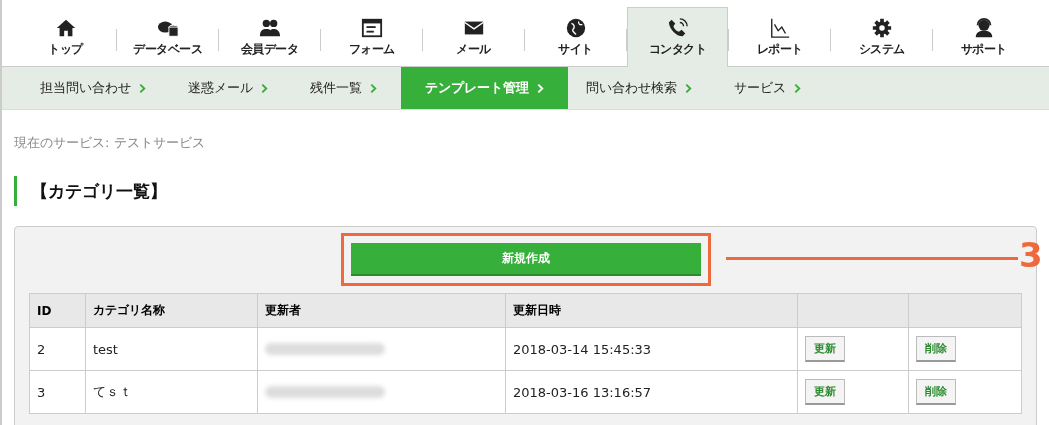 This screenshot has height=425, width=1049. What do you see at coordinates (371, 49) in the screenshot?
I see `nav-label: フォーム` at bounding box center [371, 49].